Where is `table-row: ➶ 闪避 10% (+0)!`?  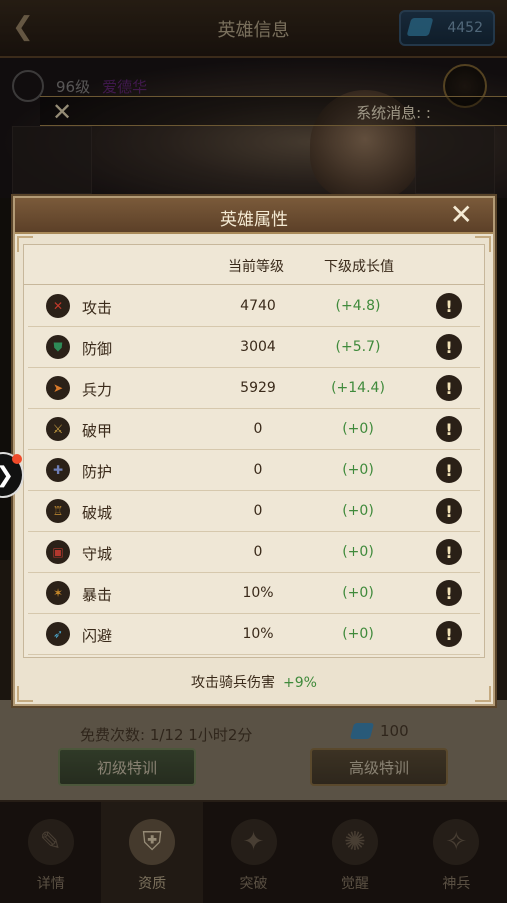
table-row: ➶ 闪避 10% (+0)! is located at coordinates (254, 634).